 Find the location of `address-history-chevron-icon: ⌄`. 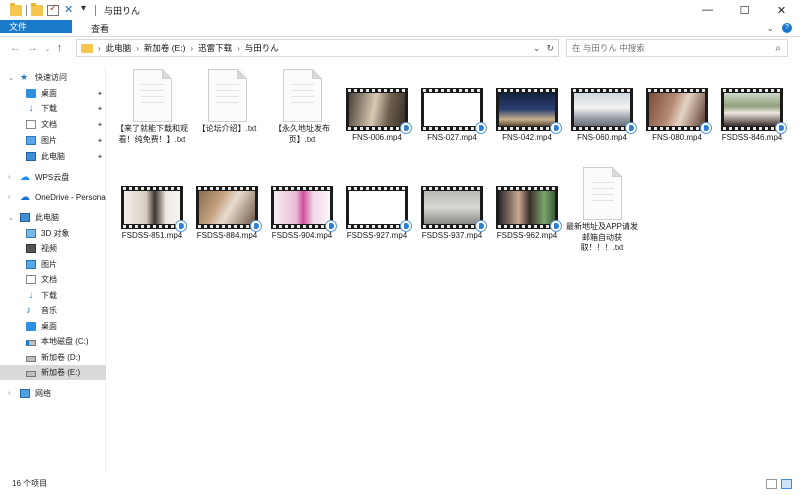

address-history-chevron-icon: ⌄ is located at coordinates (537, 48).